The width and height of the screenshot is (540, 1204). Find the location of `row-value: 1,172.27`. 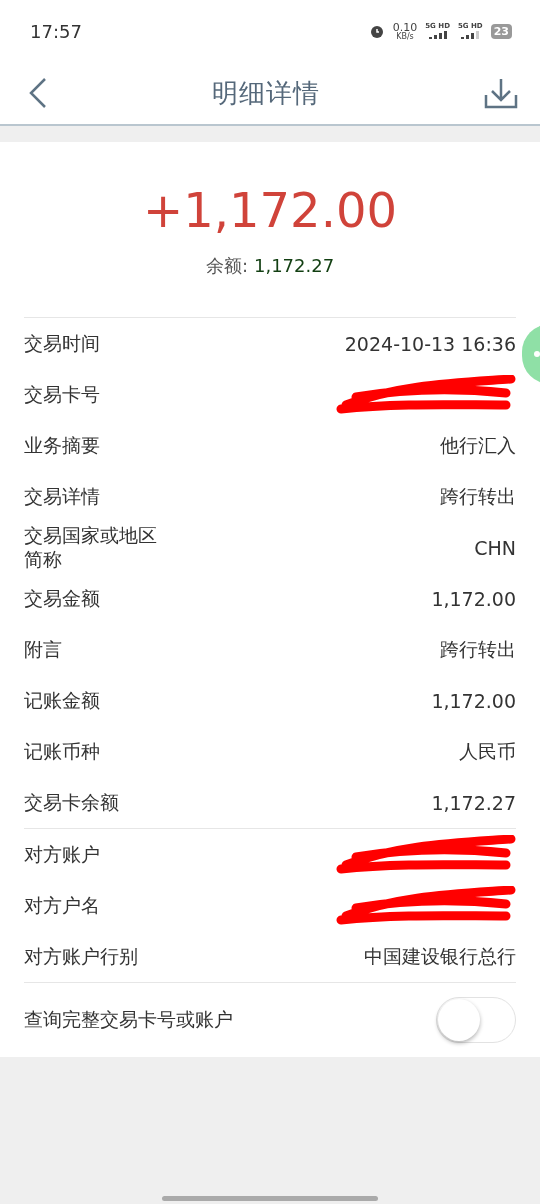

row-value: 1,172.27 is located at coordinates (473, 802).